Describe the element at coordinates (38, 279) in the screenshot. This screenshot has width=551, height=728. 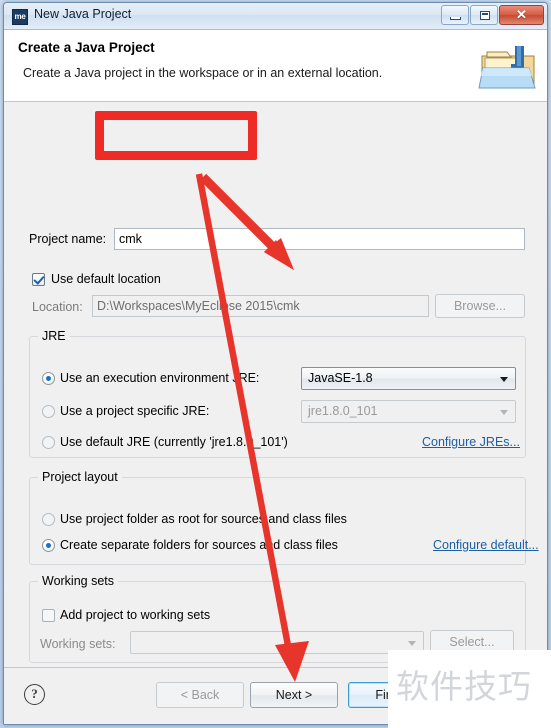
I see `use-default-location-checkbox` at that location.